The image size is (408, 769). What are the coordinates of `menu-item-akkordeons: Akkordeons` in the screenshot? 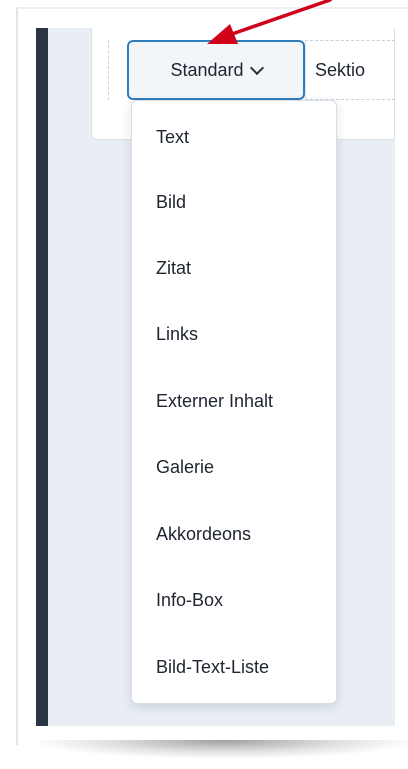 It's located at (234, 534).